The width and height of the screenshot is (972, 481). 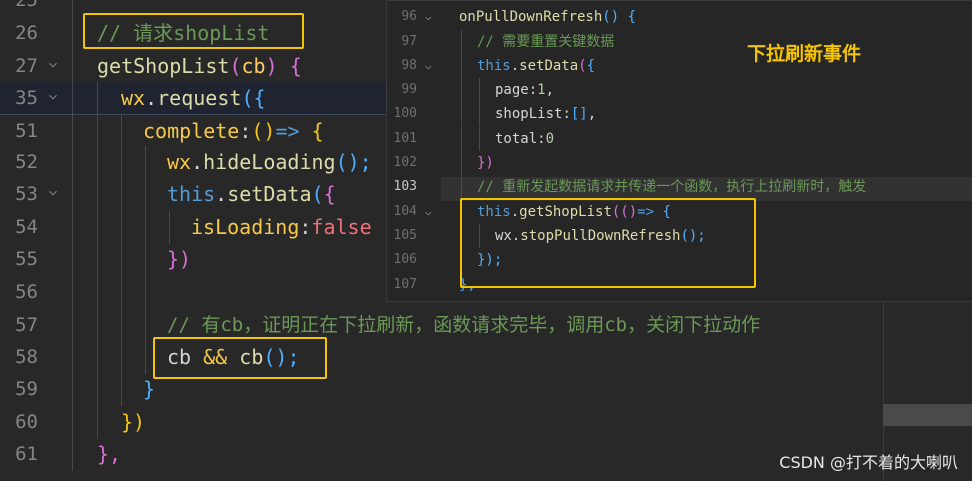 I want to click on line-number: 52, so click(x=26, y=162).